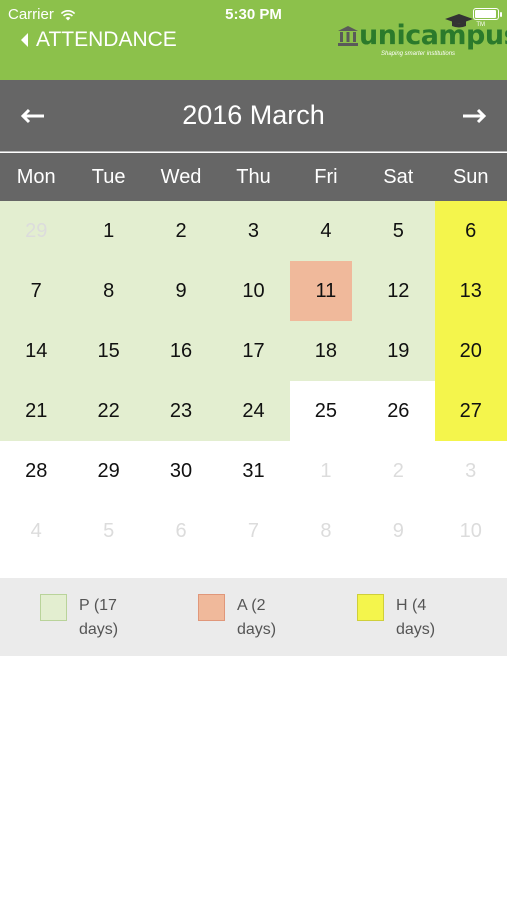  Describe the element at coordinates (418, 54) in the screenshot. I see `logo-tagline: Shaping smarter institutions` at that location.